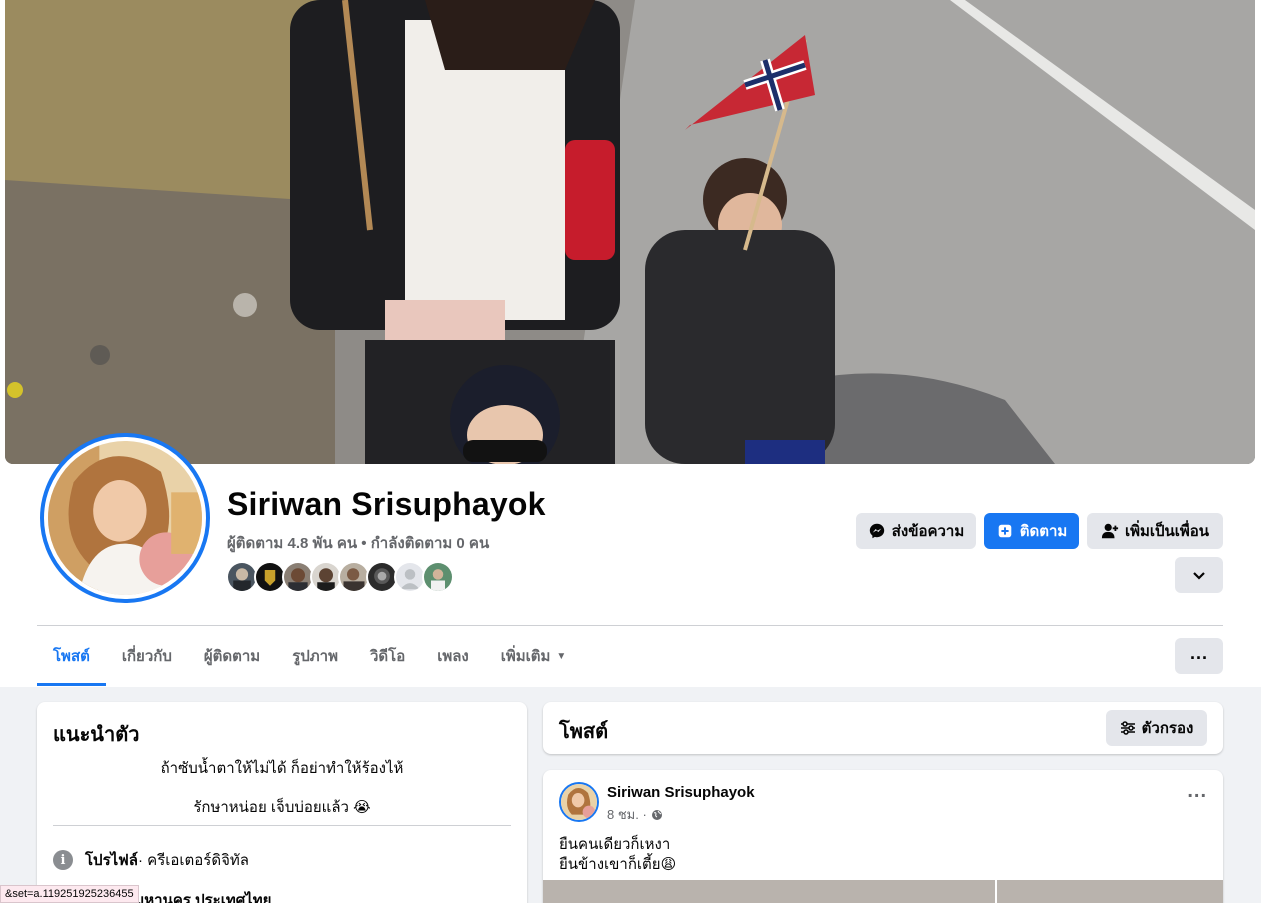  What do you see at coordinates (1005, 531) in the screenshot?
I see `follow-plus-icon` at bounding box center [1005, 531].